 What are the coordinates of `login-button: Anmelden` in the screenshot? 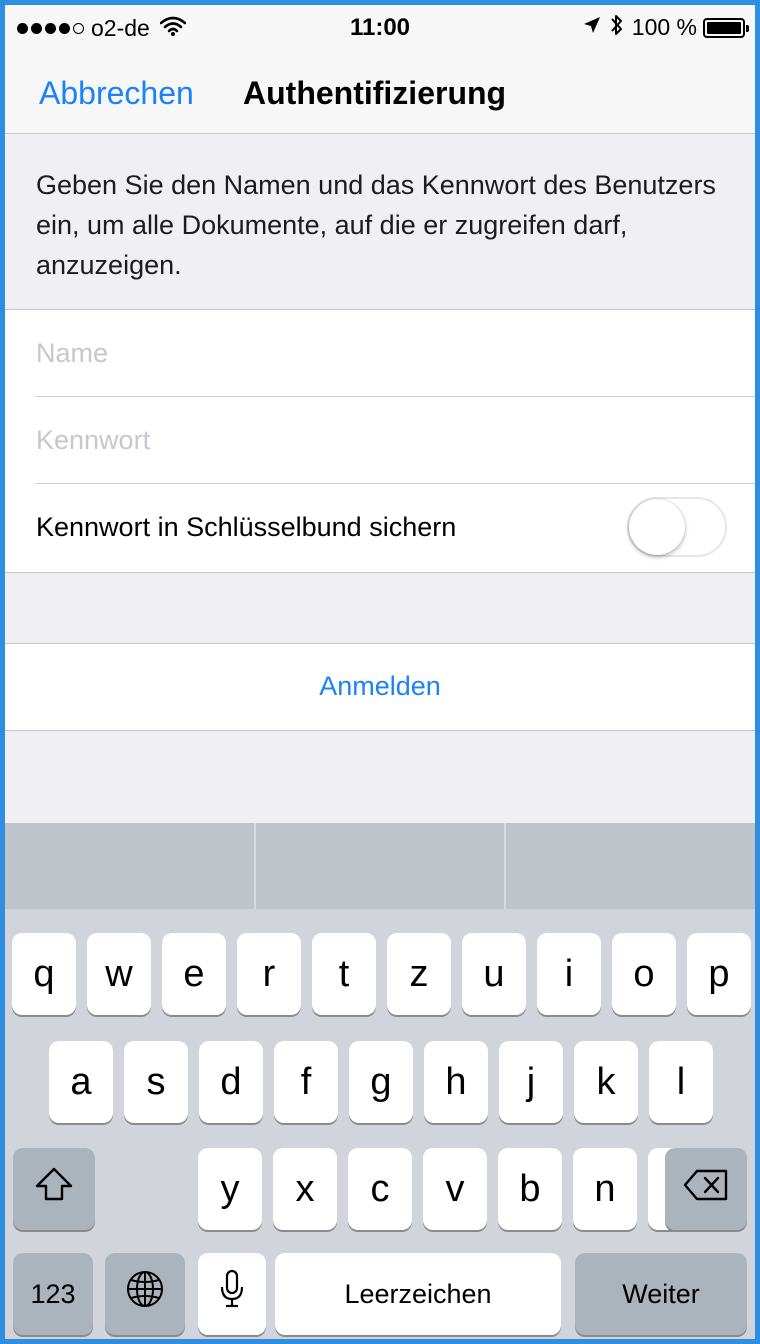 It's located at (380, 686).